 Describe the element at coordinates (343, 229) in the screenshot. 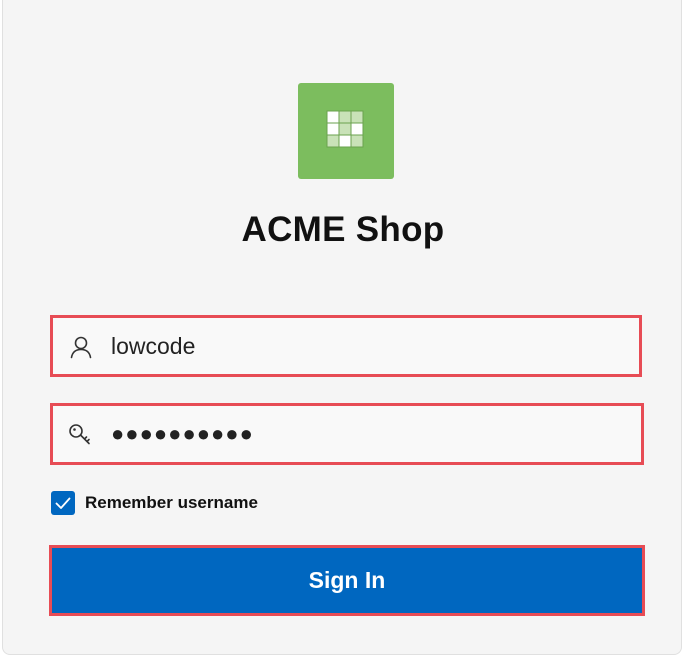

I see `app-title: ACME Shop` at that location.